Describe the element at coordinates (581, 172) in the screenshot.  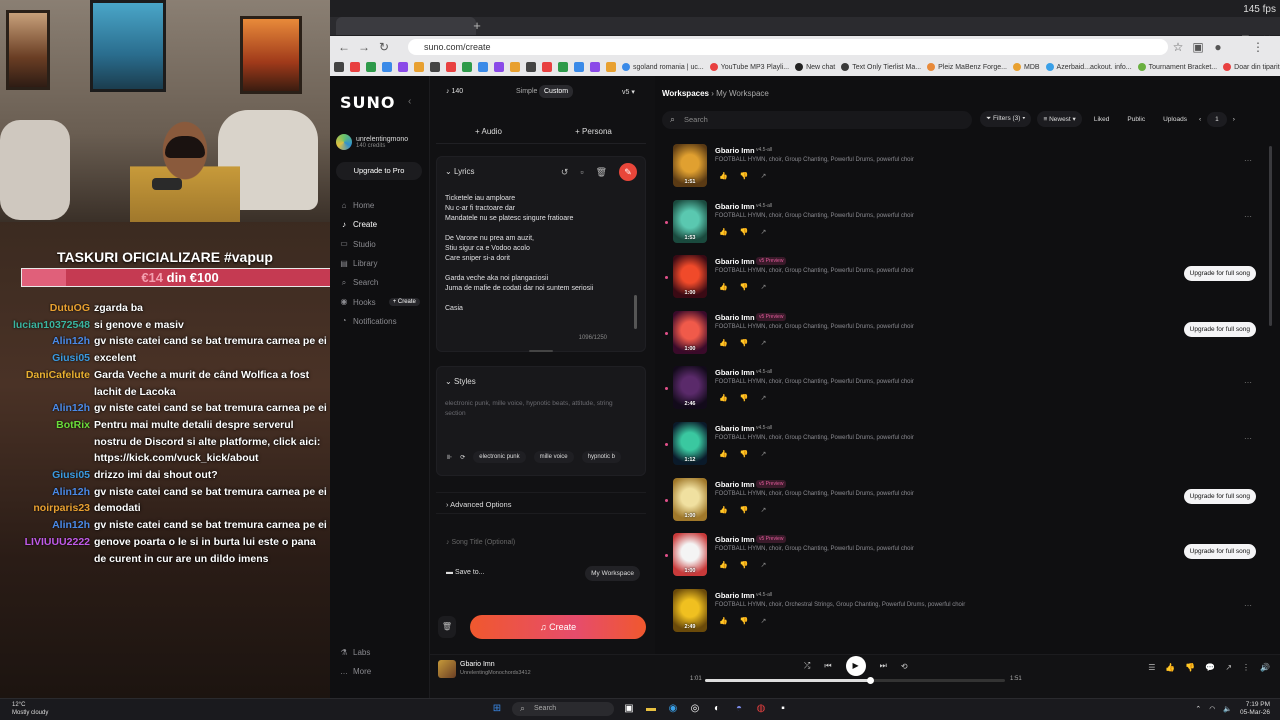
I see `expand-icon: ▫` at that location.